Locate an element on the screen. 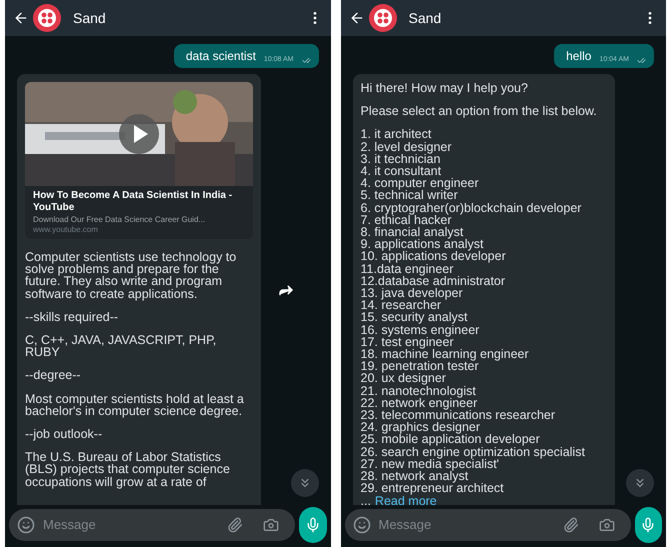 The image size is (671, 547). option-line: 25. mobile application developer is located at coordinates (450, 439).